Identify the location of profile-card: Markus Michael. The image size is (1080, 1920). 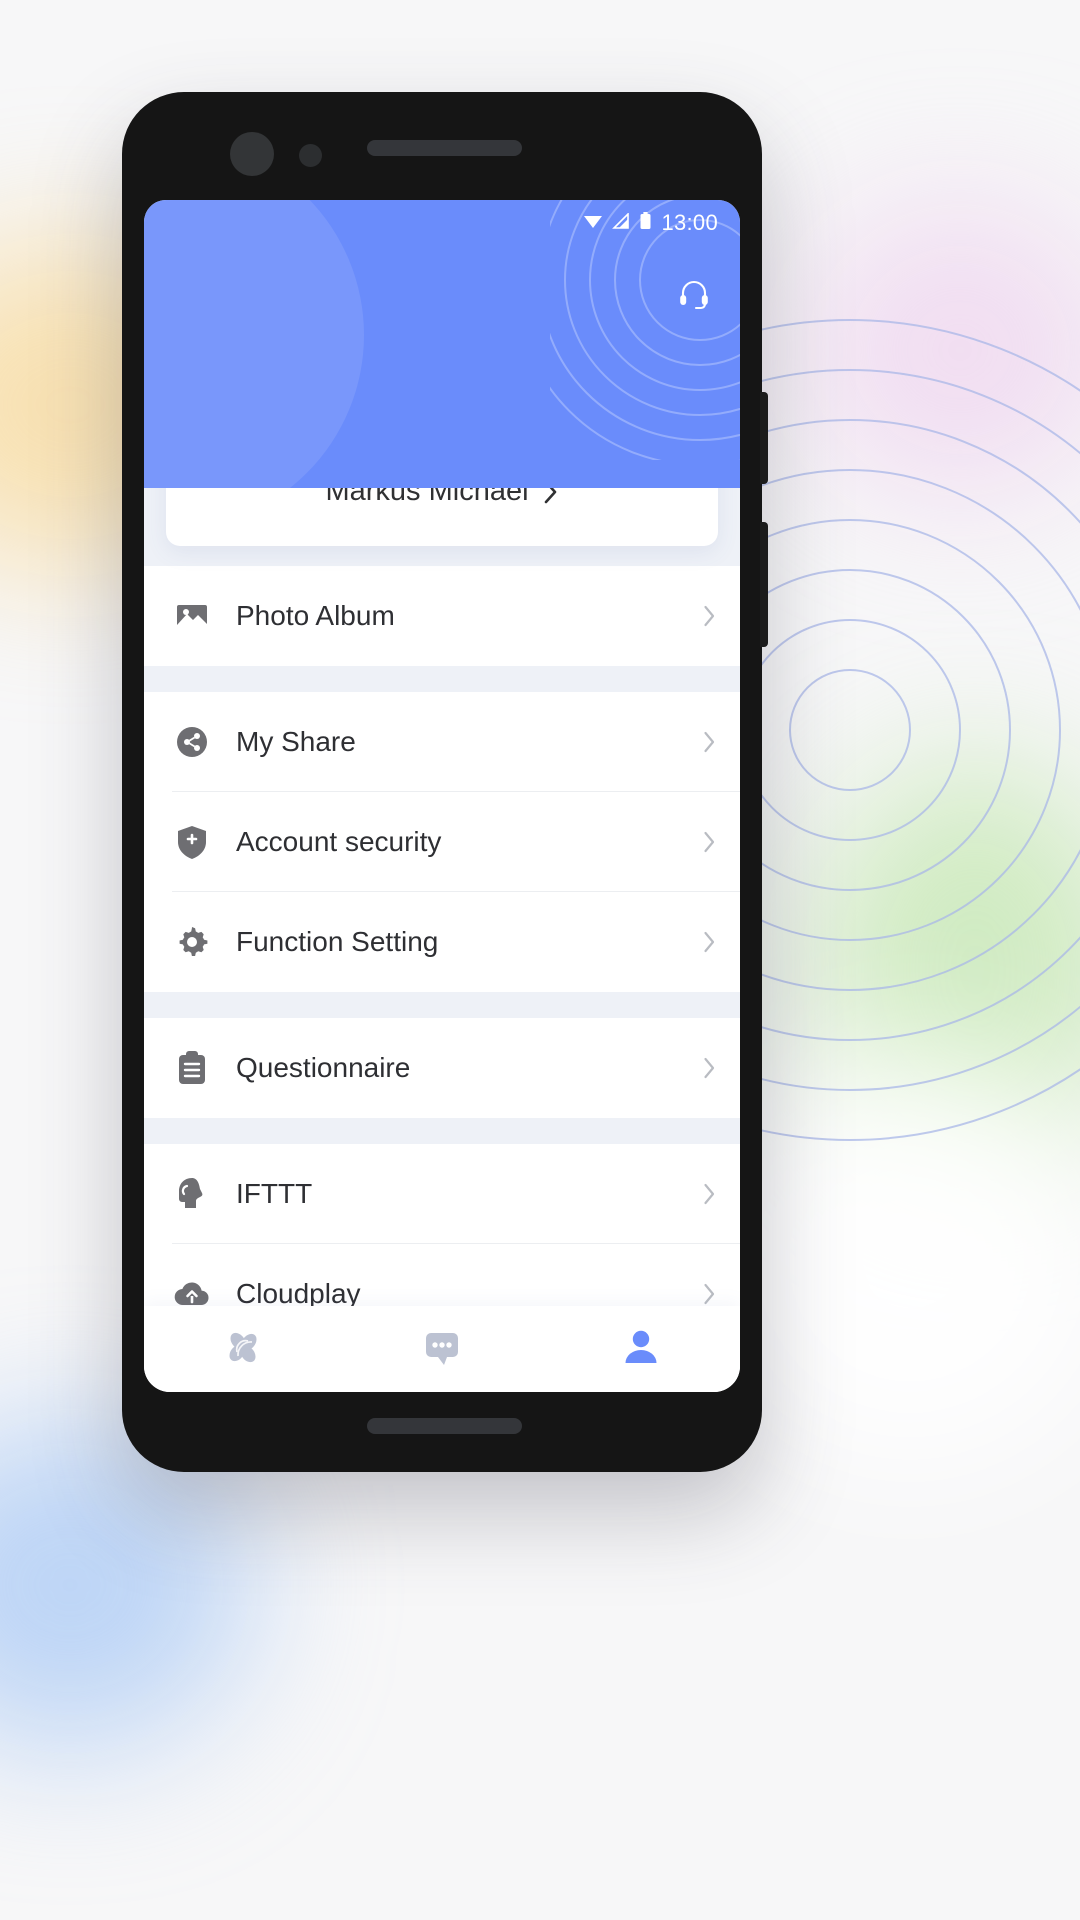
(442, 517).